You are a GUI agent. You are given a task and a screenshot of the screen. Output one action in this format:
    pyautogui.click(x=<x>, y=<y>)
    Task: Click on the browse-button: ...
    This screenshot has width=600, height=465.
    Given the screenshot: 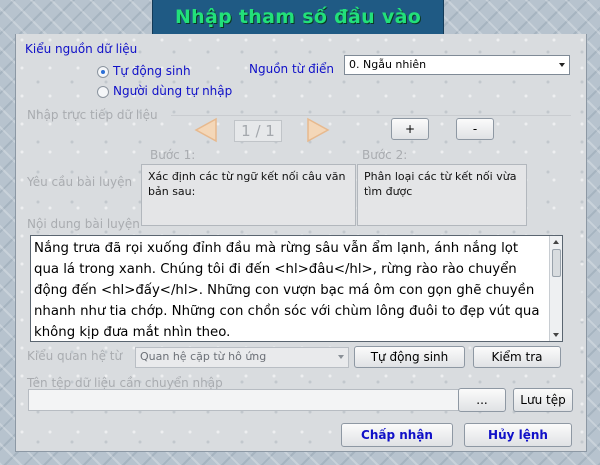 What is the action you would take?
    pyautogui.click(x=482, y=400)
    